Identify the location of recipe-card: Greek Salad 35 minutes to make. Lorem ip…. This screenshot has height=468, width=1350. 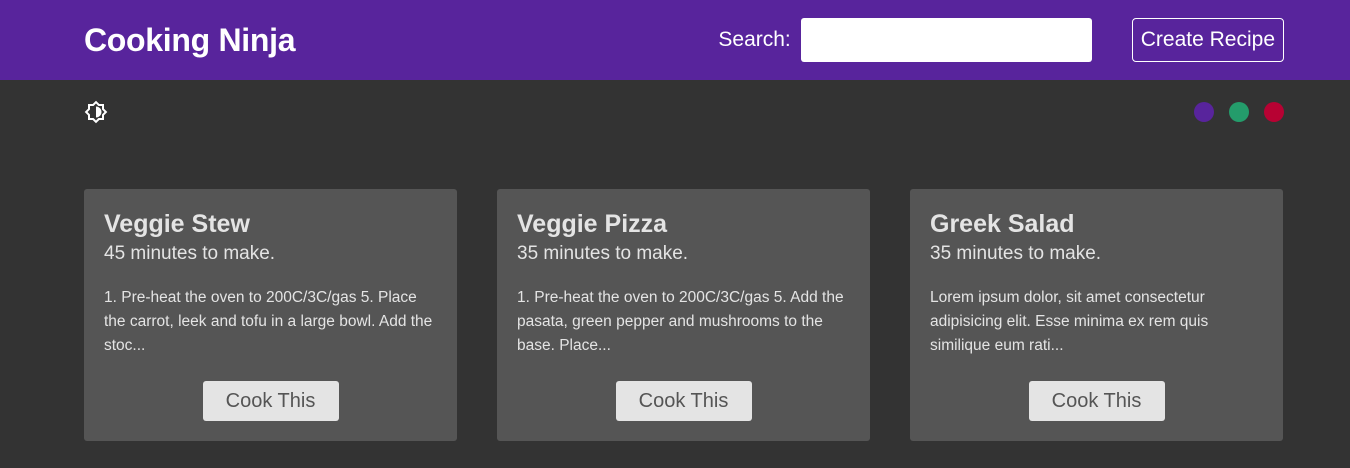
(1096, 315).